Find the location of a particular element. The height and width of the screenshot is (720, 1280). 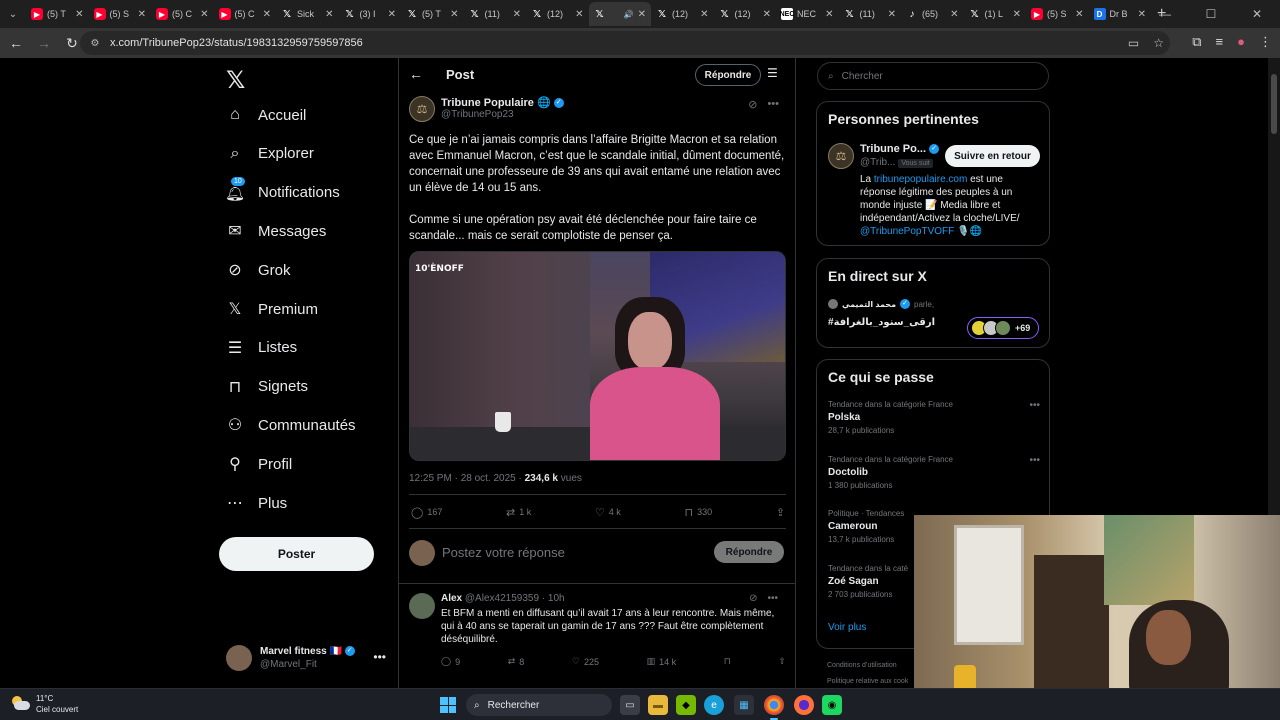

bookmark-star-icon: ☆ is located at coordinates (1158, 43).